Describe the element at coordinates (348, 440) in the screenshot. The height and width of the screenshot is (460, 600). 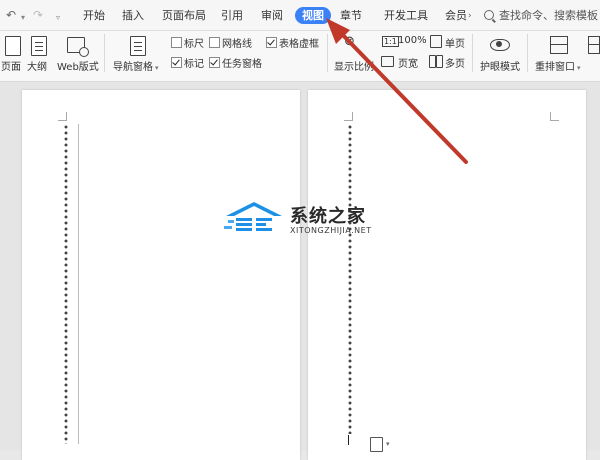
I see `text-cursor` at that location.